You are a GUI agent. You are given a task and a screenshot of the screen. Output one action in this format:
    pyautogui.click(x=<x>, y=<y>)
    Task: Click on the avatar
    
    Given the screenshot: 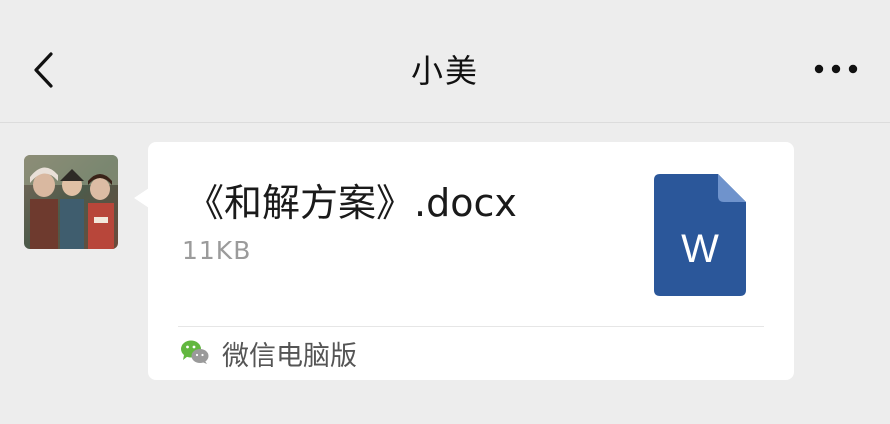 What is the action you would take?
    pyautogui.click(x=71, y=202)
    